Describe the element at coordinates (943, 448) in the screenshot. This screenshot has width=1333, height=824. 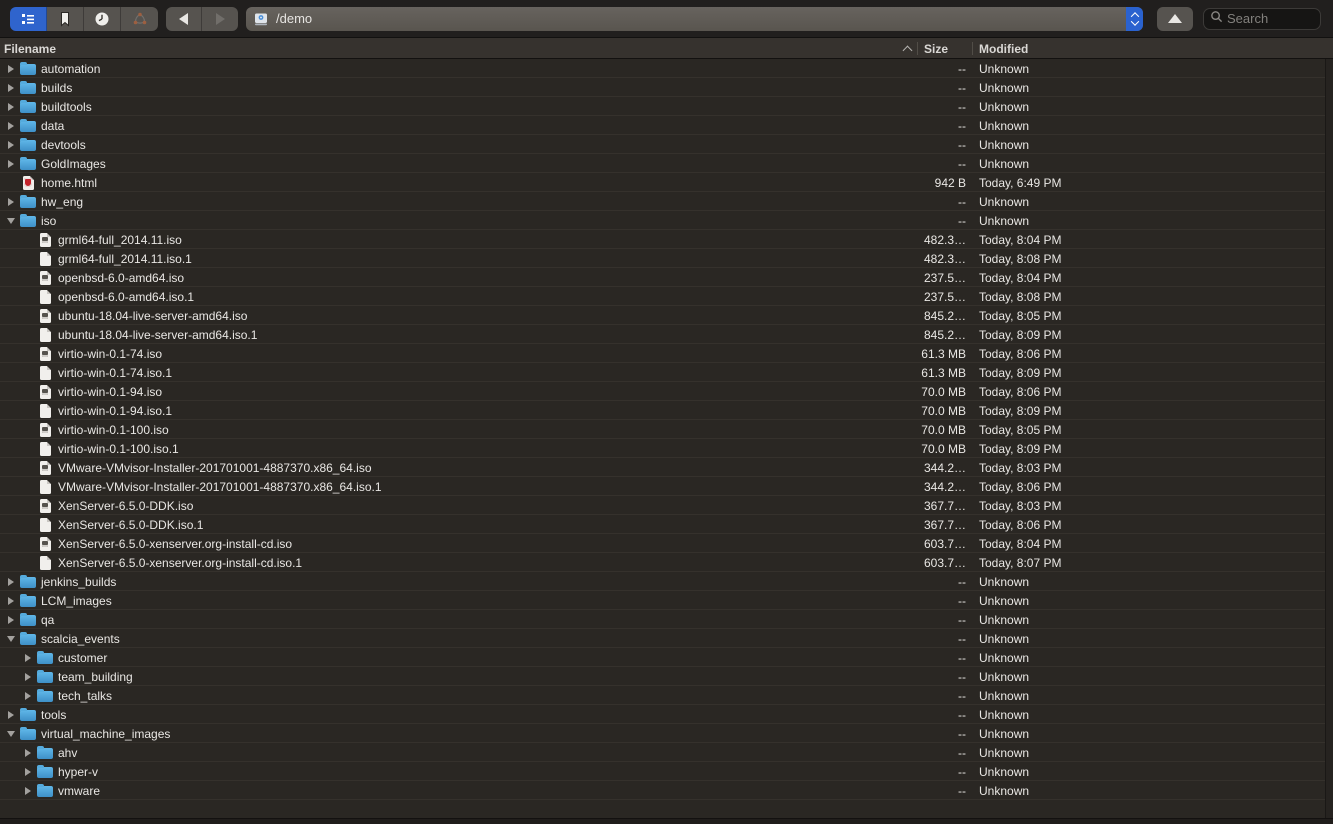
I see `size-cell: 70.0 MB` at that location.